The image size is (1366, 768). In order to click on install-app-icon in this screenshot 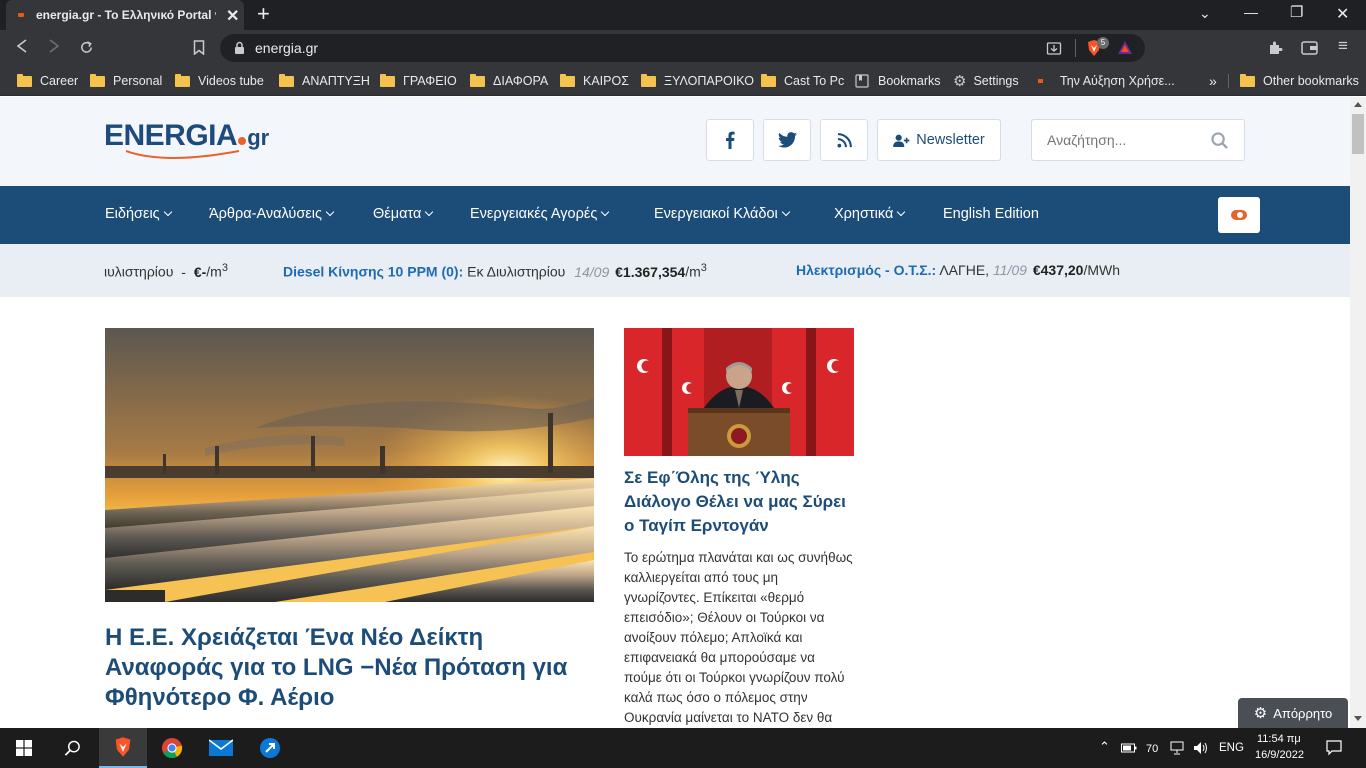, I will do `click(1054, 48)`.